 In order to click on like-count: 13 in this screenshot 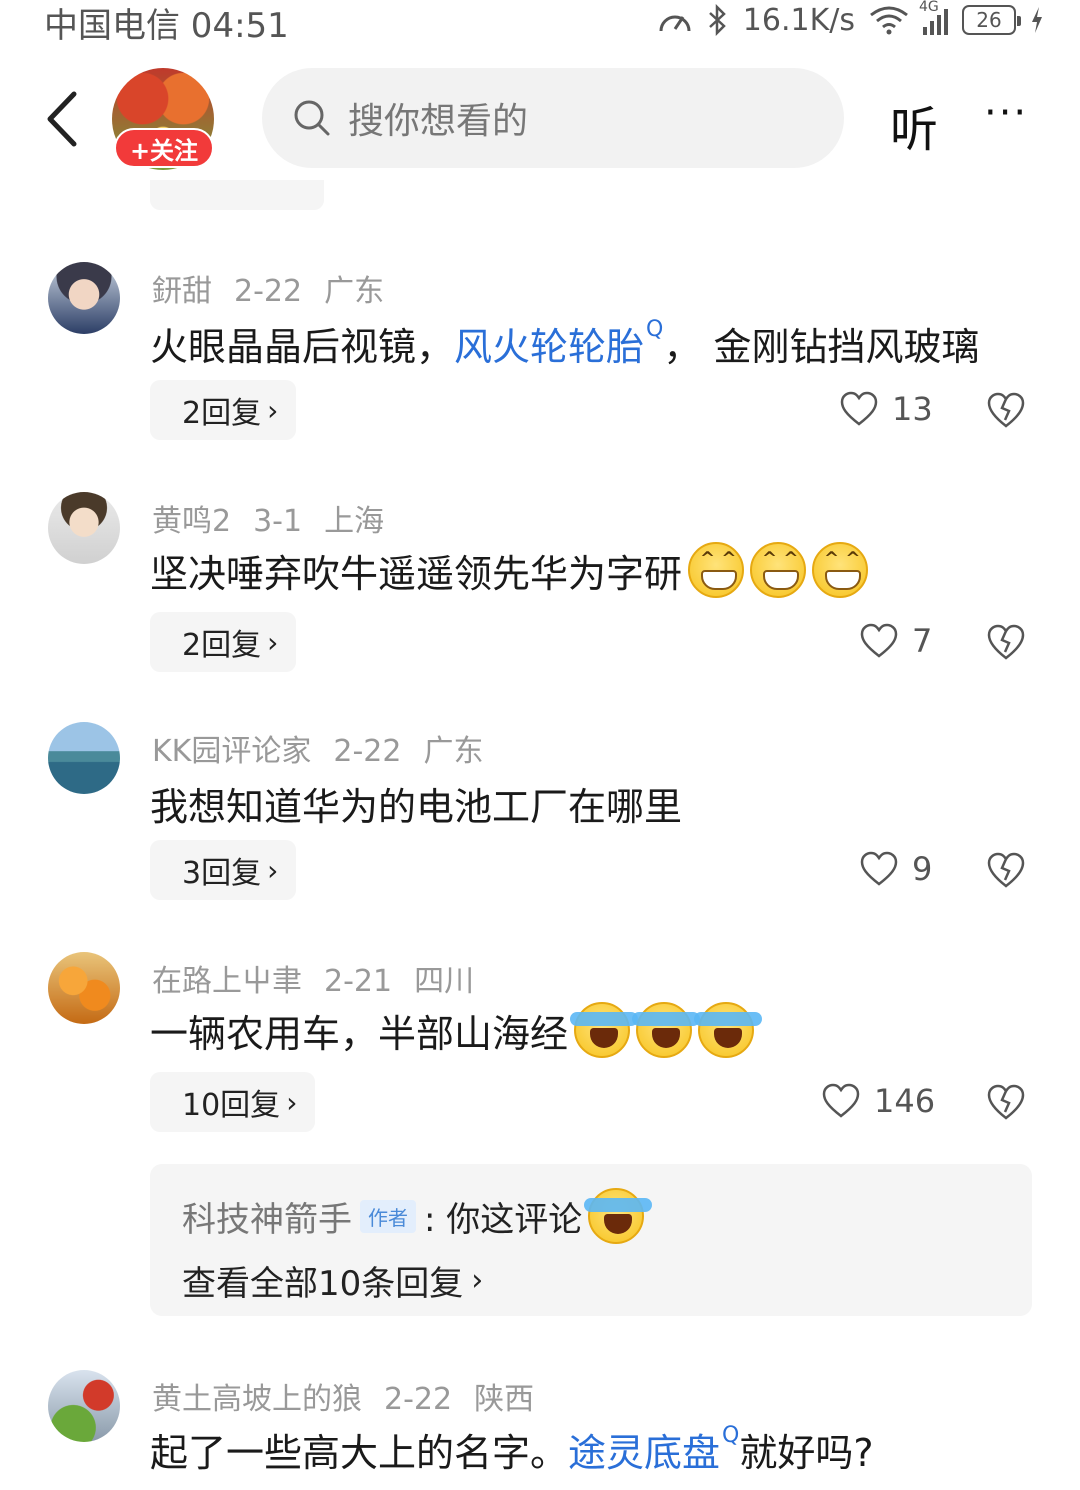, I will do `click(912, 409)`.